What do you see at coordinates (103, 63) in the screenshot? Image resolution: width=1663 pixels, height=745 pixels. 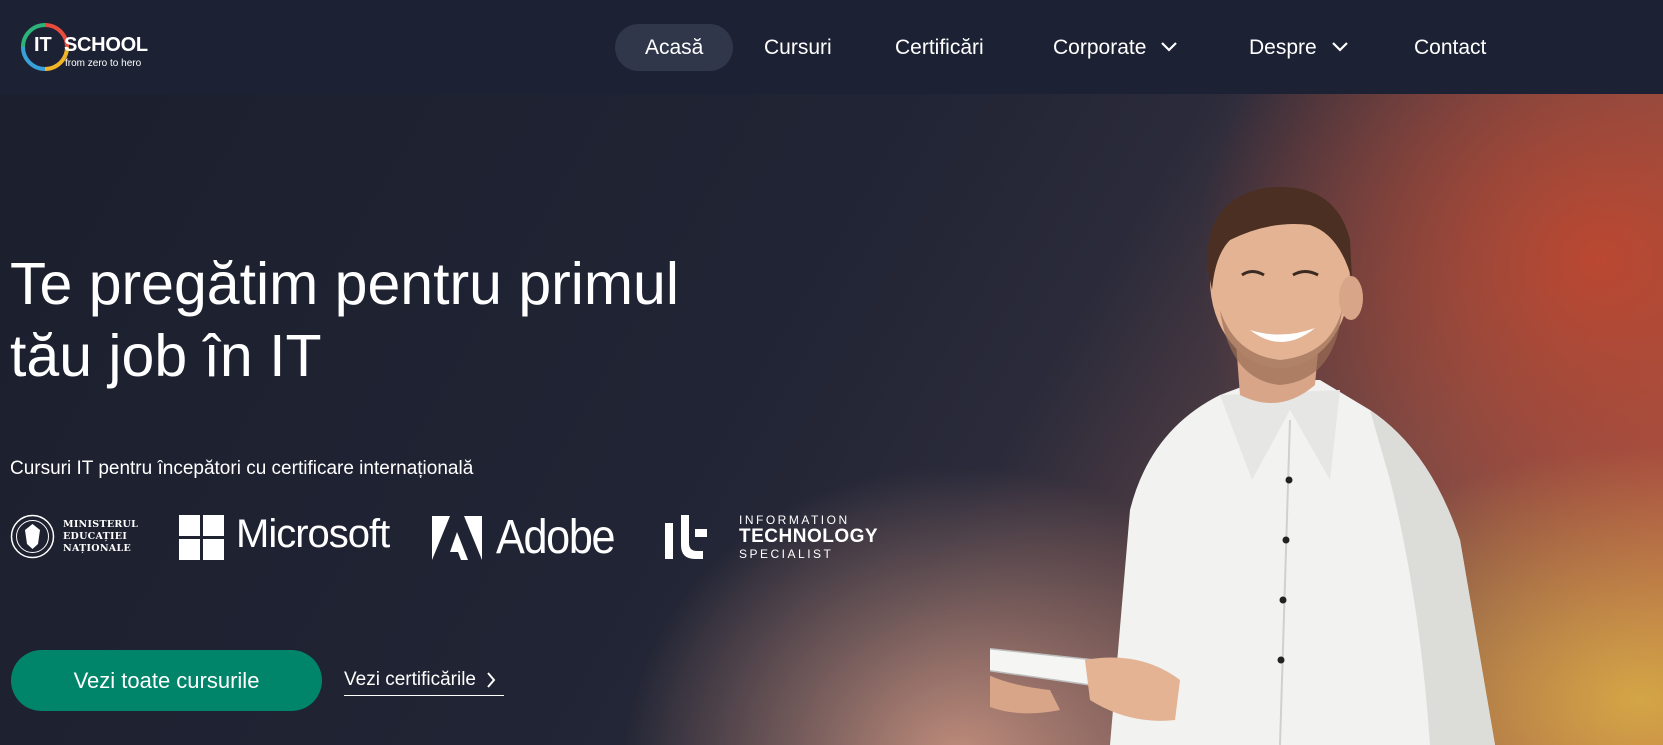 I see `logo-tagline: from zero to hero` at bounding box center [103, 63].